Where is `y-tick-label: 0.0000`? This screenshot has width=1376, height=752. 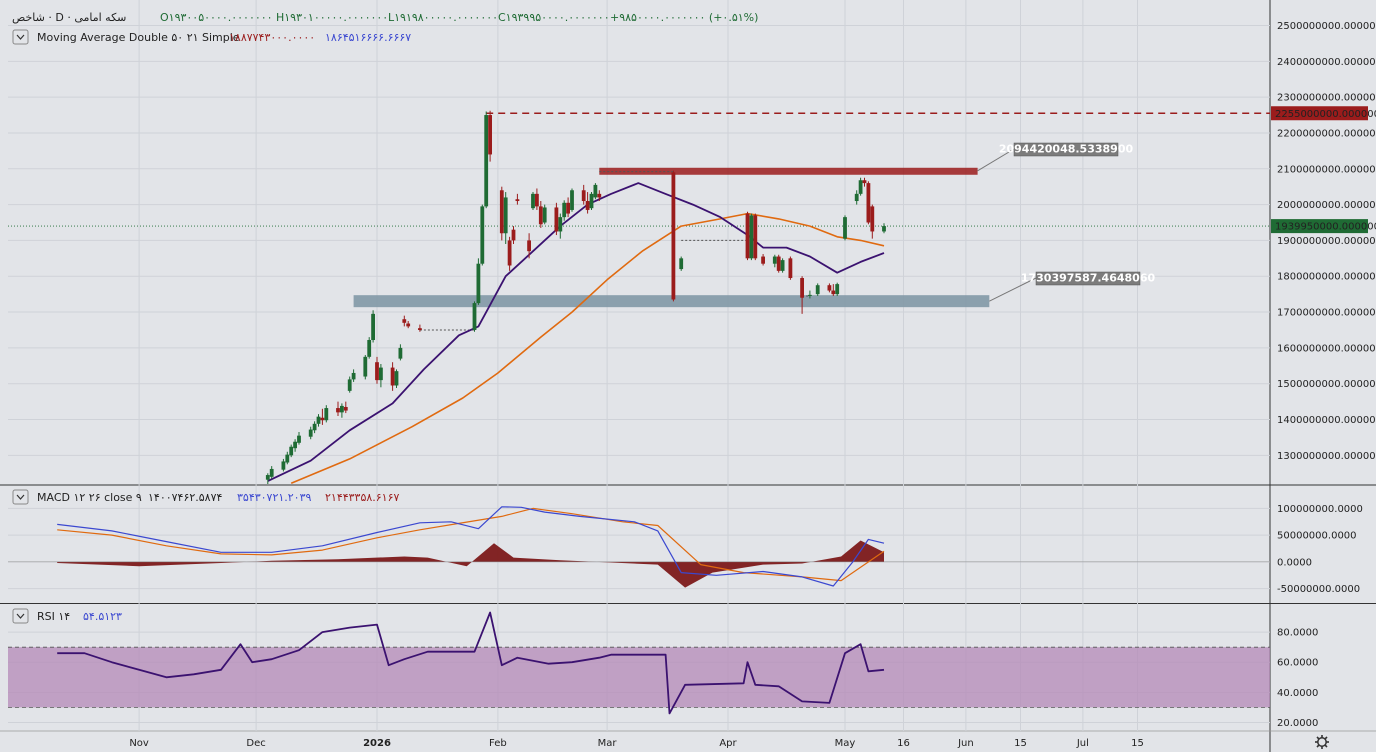 y-tick-label: 0.0000 is located at coordinates (1294, 562).